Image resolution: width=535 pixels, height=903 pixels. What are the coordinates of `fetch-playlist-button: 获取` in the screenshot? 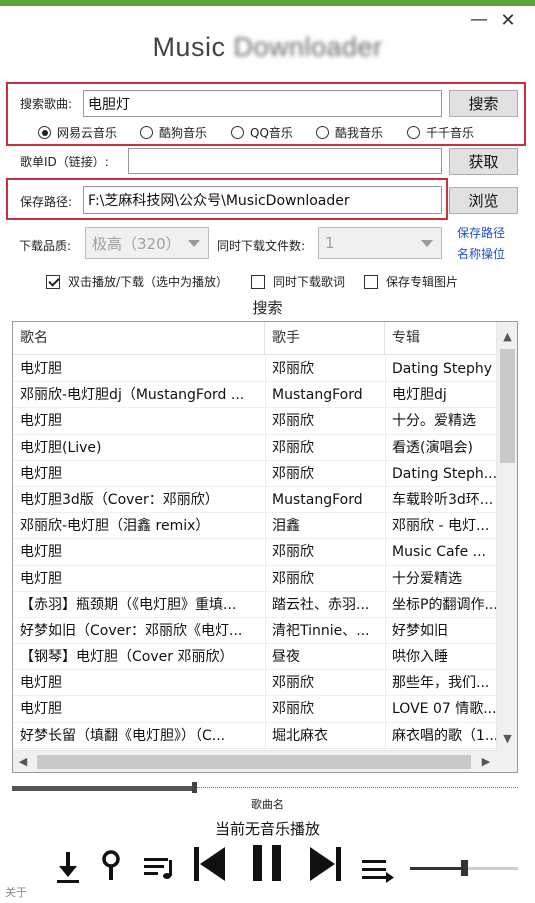 It's located at (483, 161).